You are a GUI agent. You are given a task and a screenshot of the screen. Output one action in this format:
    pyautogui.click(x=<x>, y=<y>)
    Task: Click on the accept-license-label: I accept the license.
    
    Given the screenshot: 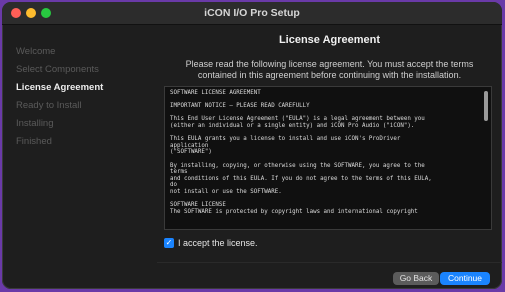 What is the action you would take?
    pyautogui.click(x=218, y=243)
    